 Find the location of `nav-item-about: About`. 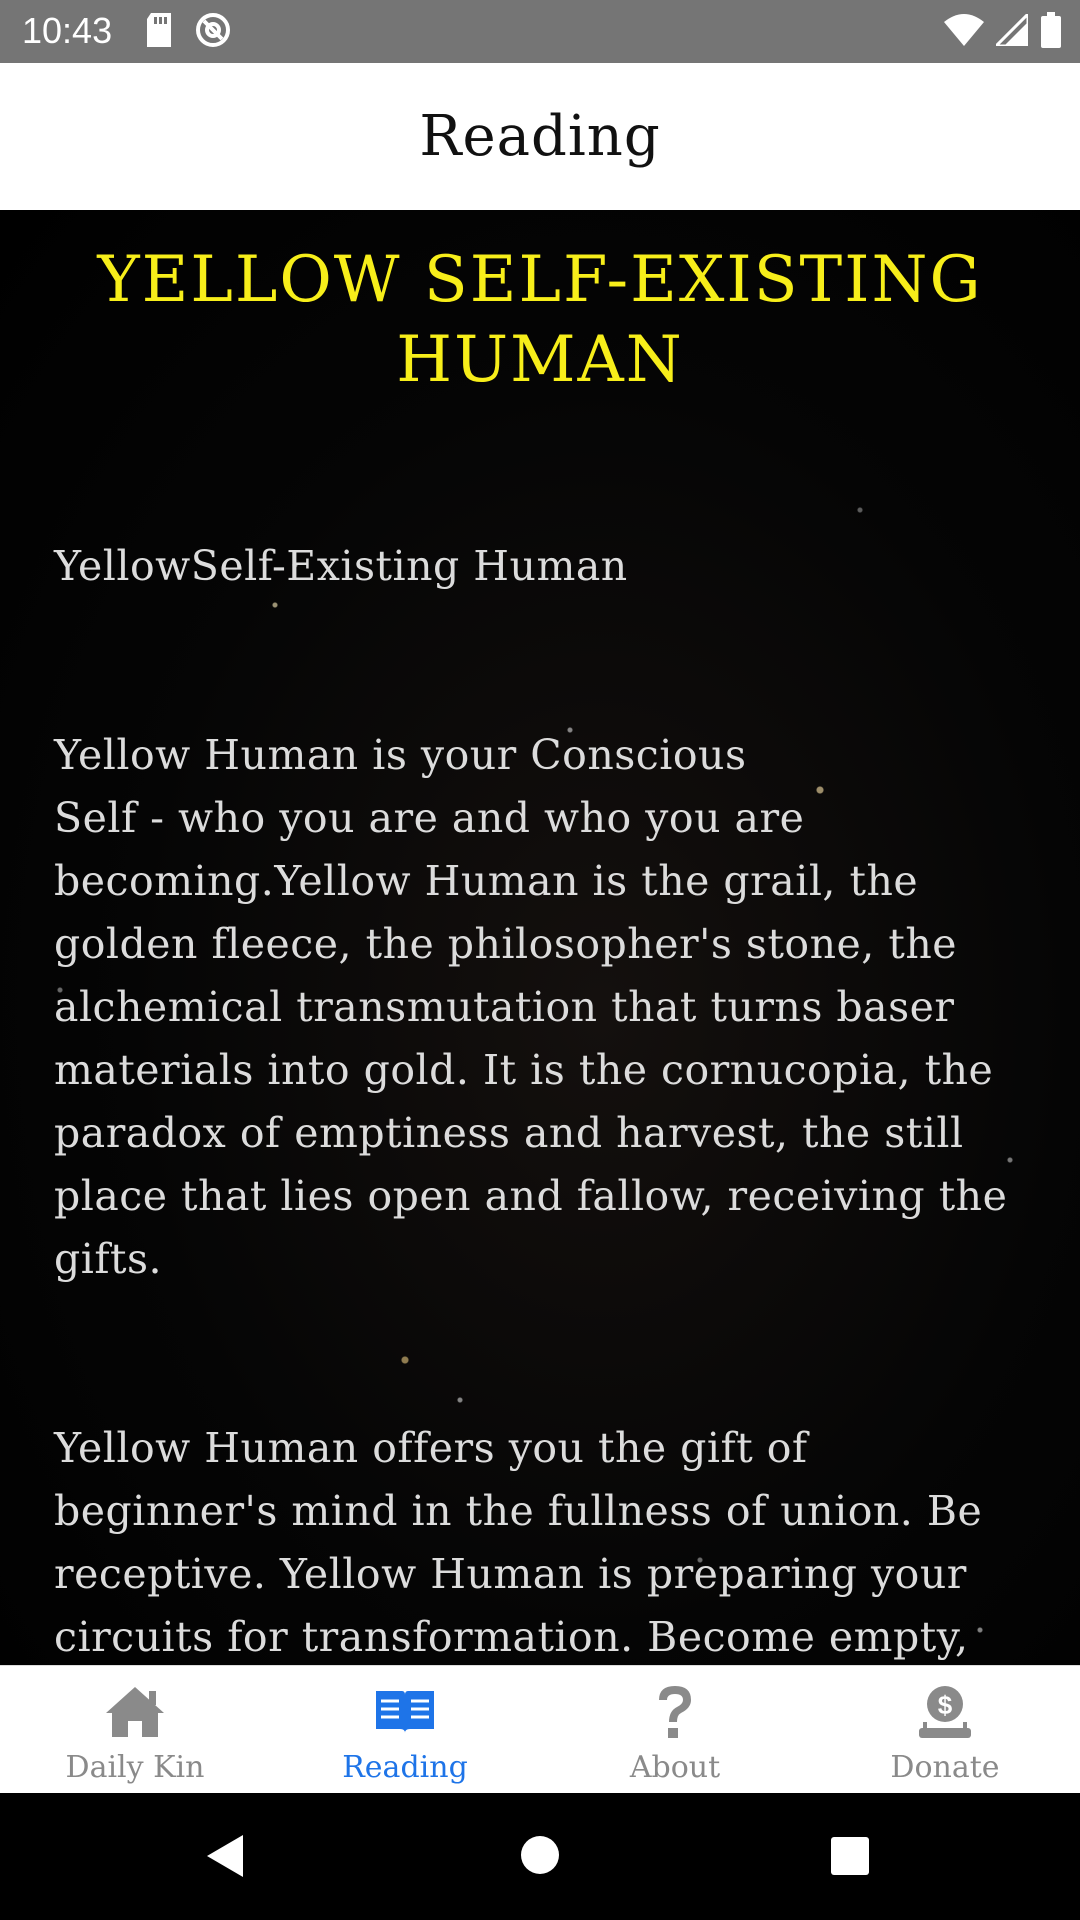

nav-item-about: About is located at coordinates (675, 1730).